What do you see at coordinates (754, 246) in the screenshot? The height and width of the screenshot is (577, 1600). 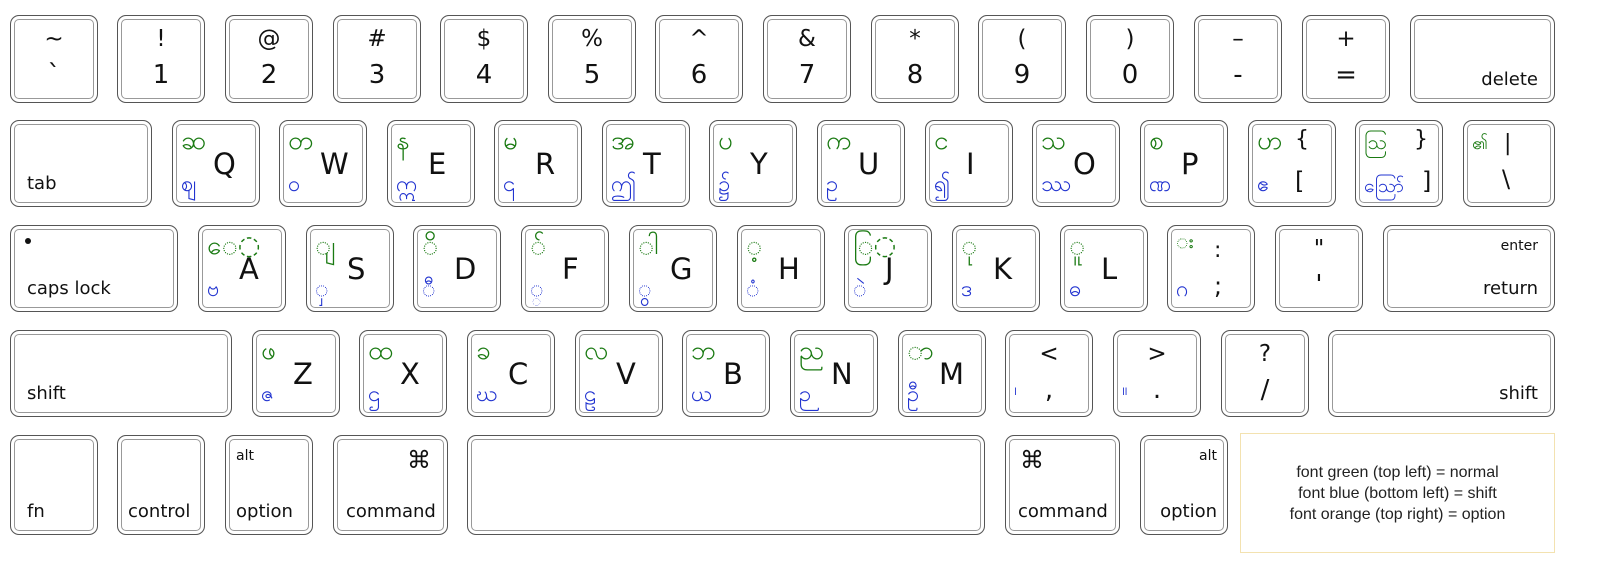 I see `normal-char: ◌့` at bounding box center [754, 246].